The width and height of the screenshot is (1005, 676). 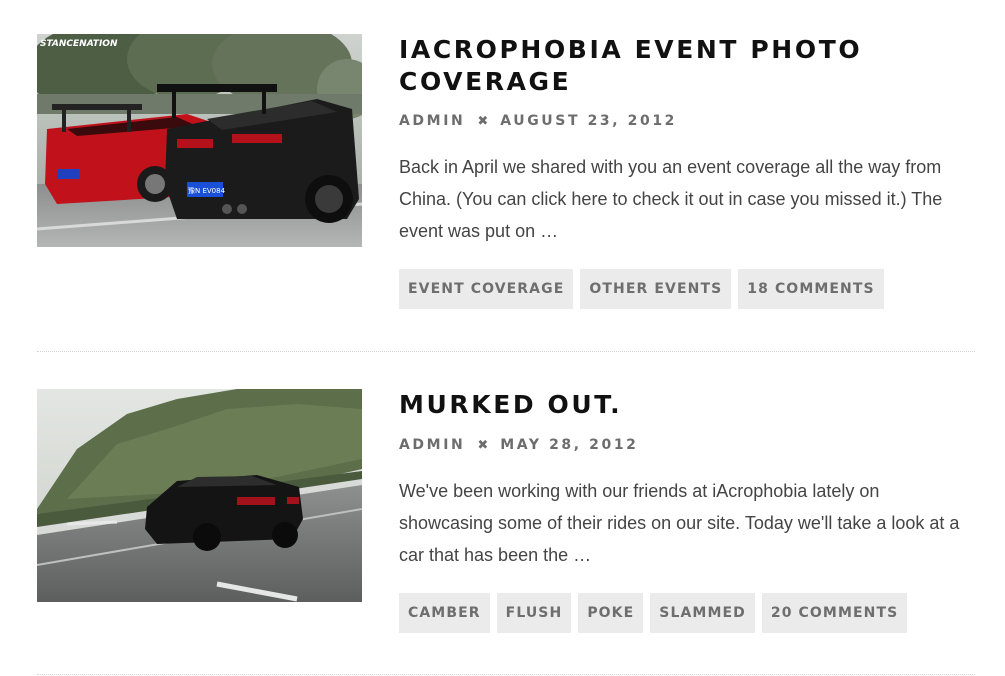 What do you see at coordinates (702, 613) in the screenshot?
I see `tag-slammed: Slammed` at bounding box center [702, 613].